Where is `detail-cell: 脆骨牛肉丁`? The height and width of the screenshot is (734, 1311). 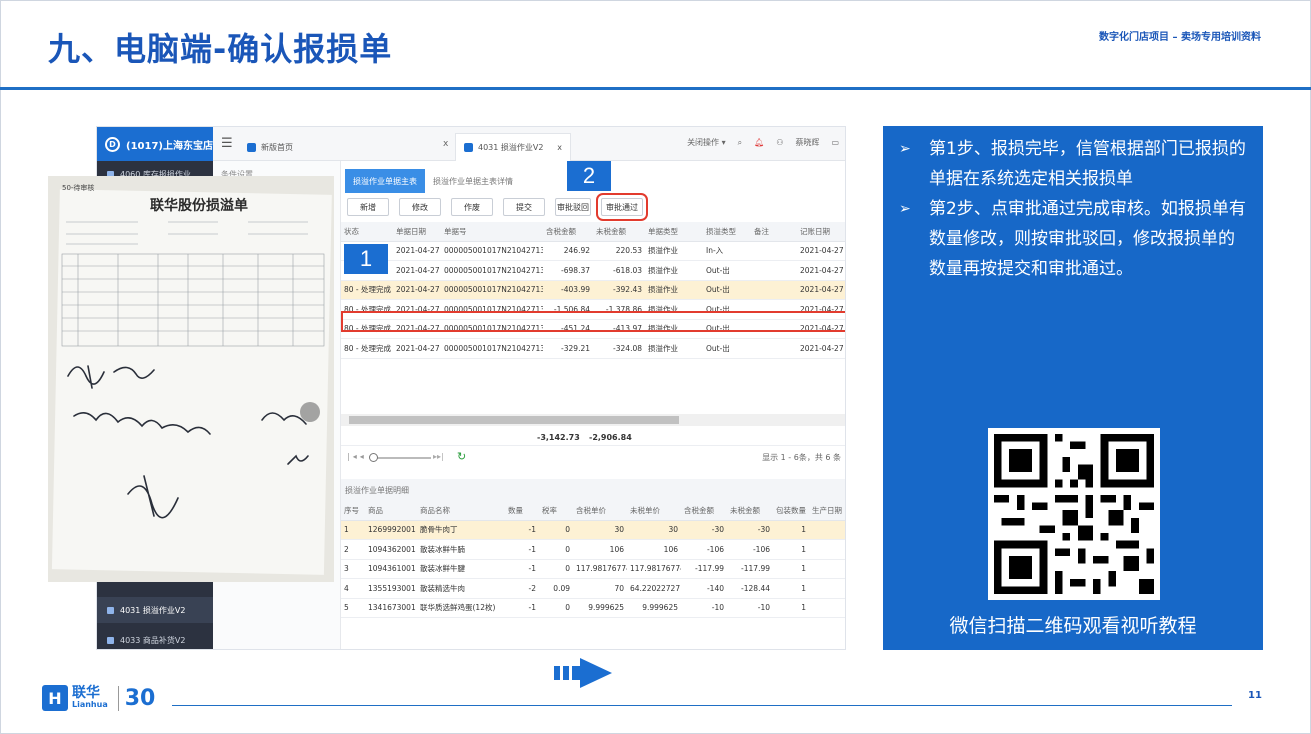 detail-cell: 脆骨牛肉丁 is located at coordinates (461, 530).